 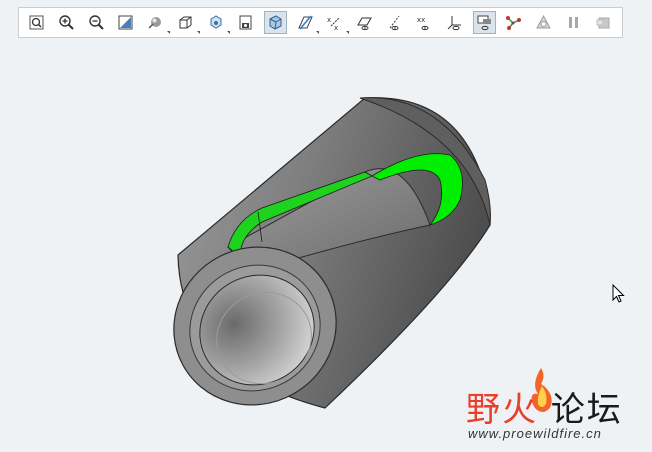 What do you see at coordinates (421, 20) in the screenshot?
I see `svg-text: xx` at bounding box center [421, 20].